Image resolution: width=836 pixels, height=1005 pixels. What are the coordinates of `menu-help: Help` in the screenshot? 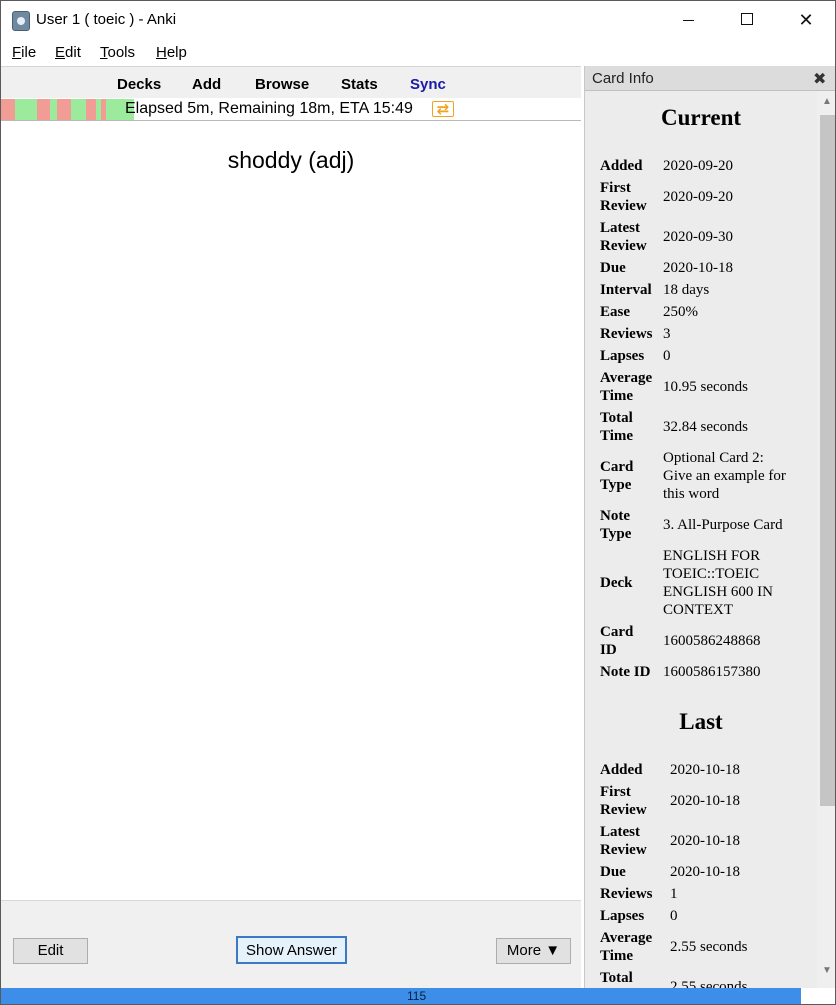 It's located at (171, 52).